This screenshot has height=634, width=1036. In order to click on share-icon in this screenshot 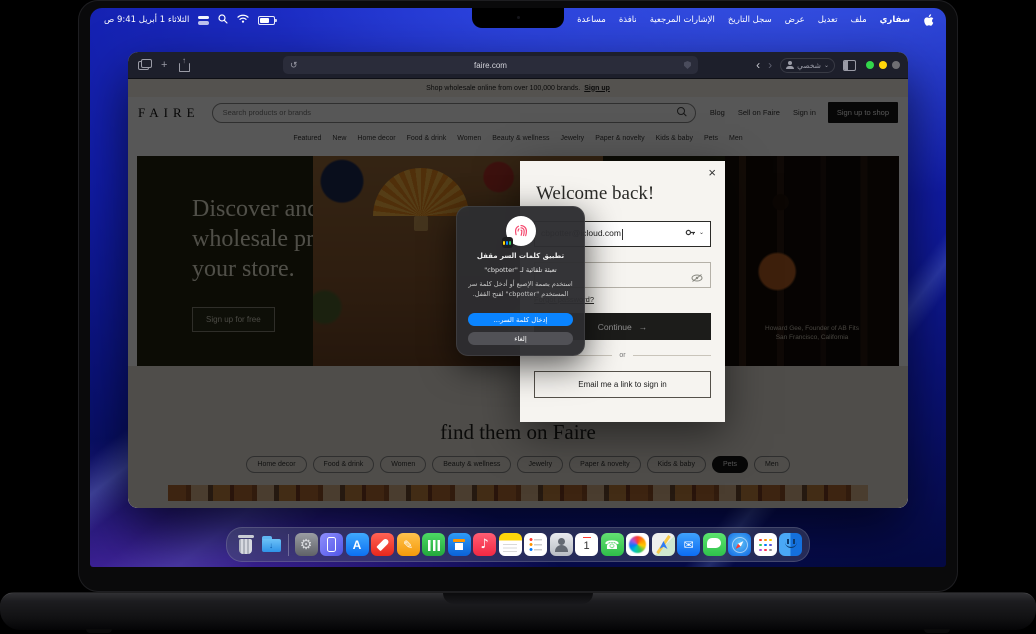, I will do `click(185, 64)`.